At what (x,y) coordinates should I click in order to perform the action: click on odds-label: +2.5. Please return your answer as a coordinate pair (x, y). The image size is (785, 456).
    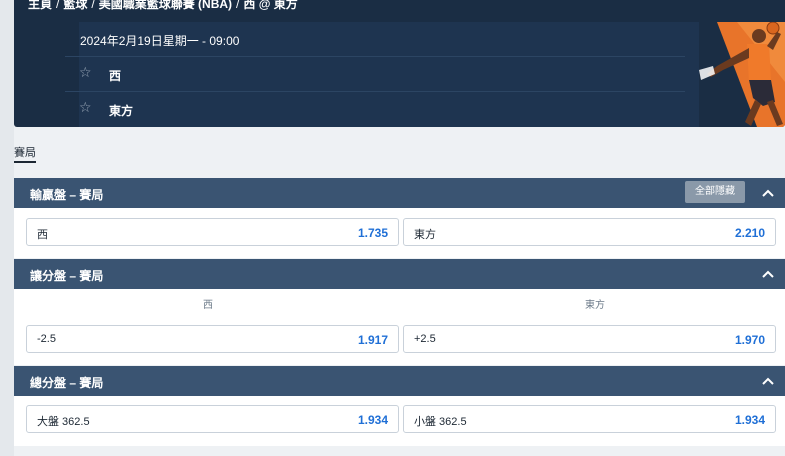
    Looking at the image, I should click on (425, 339).